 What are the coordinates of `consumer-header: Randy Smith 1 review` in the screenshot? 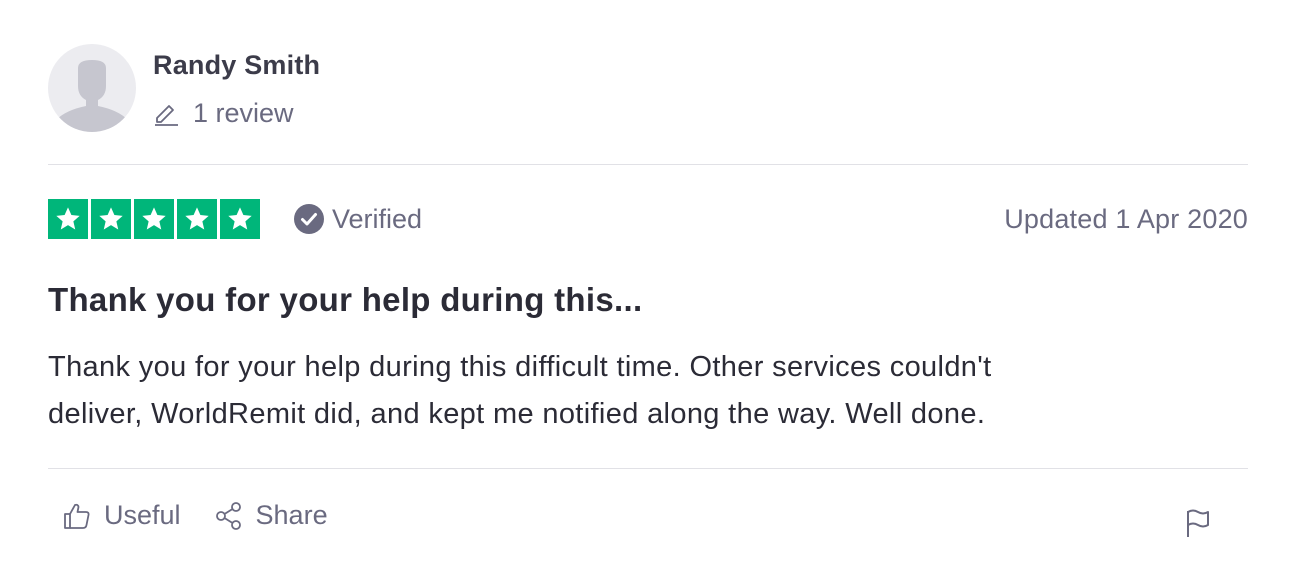 It's located at (184, 88).